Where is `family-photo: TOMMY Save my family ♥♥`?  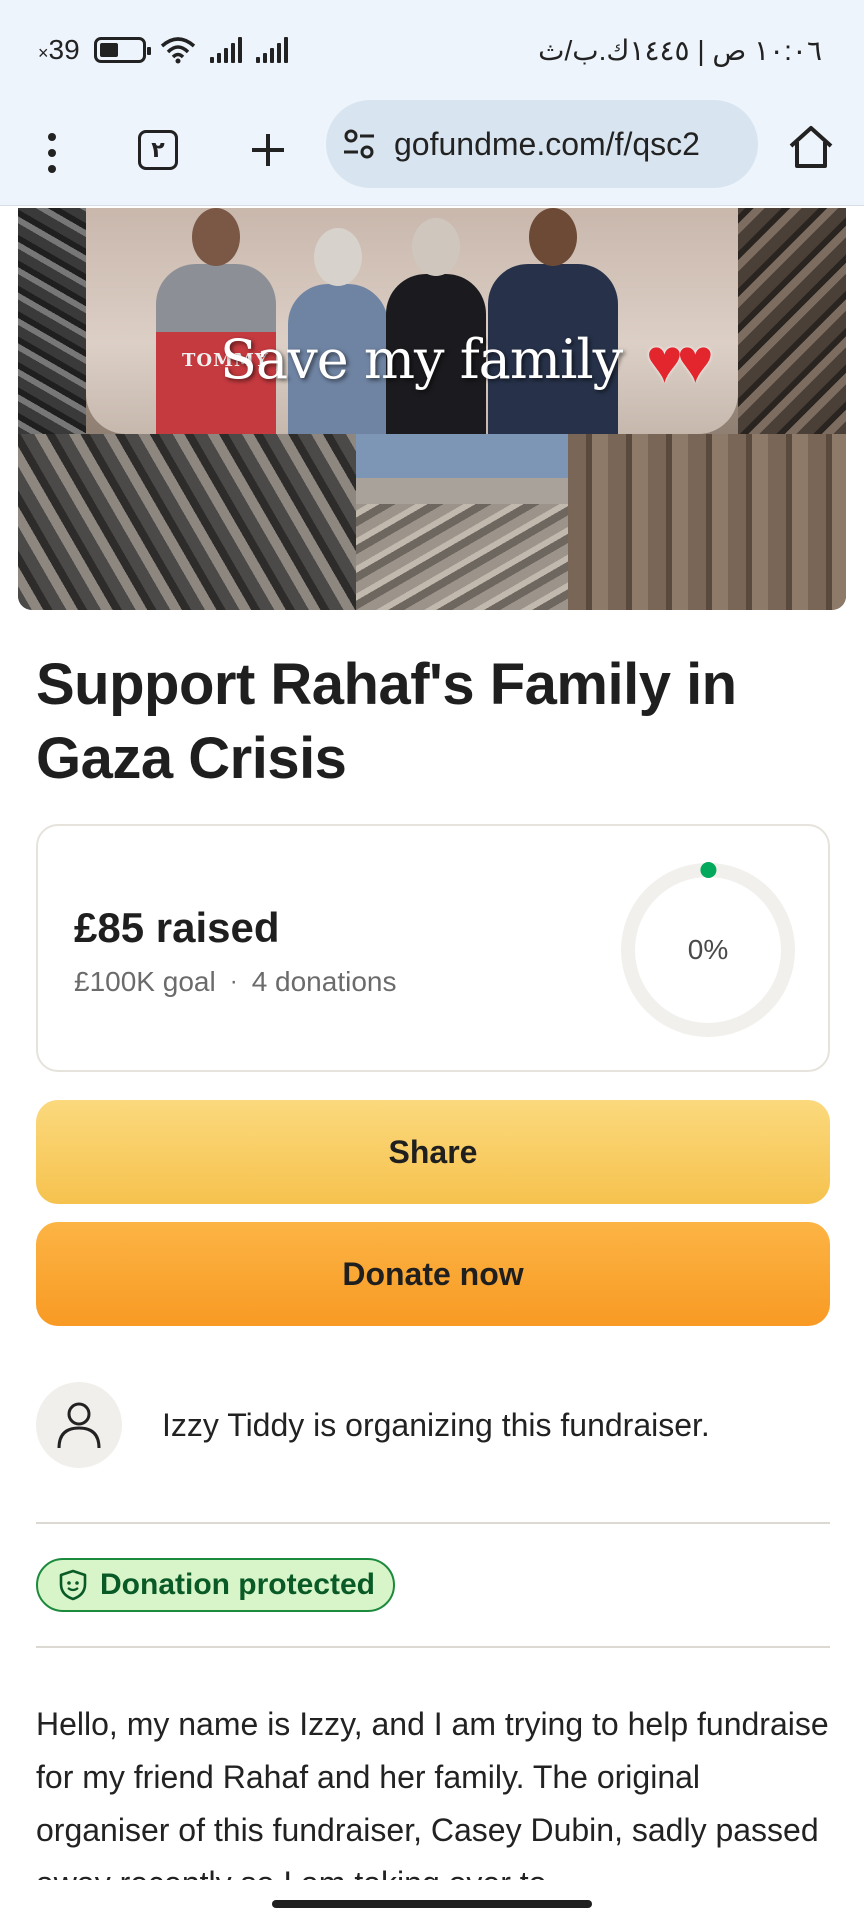 family-photo: TOMMY Save my family ♥♥ is located at coordinates (412, 321).